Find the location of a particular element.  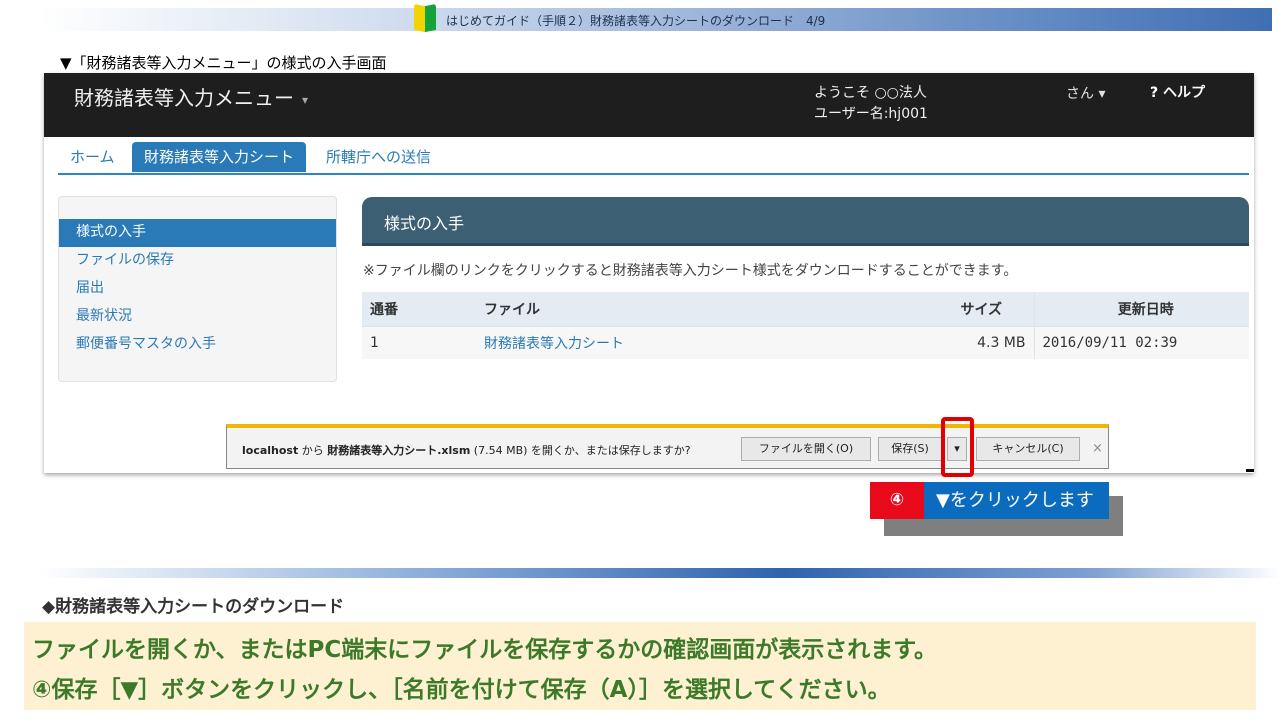

help-link: ? ヘルプ is located at coordinates (1177, 92).